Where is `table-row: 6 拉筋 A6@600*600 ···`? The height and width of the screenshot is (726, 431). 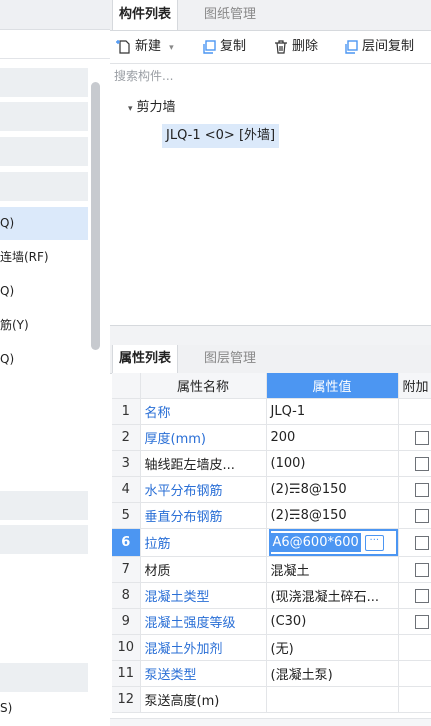
table-row: 6 拉筋 A6@600*600 ··· is located at coordinates (271, 542).